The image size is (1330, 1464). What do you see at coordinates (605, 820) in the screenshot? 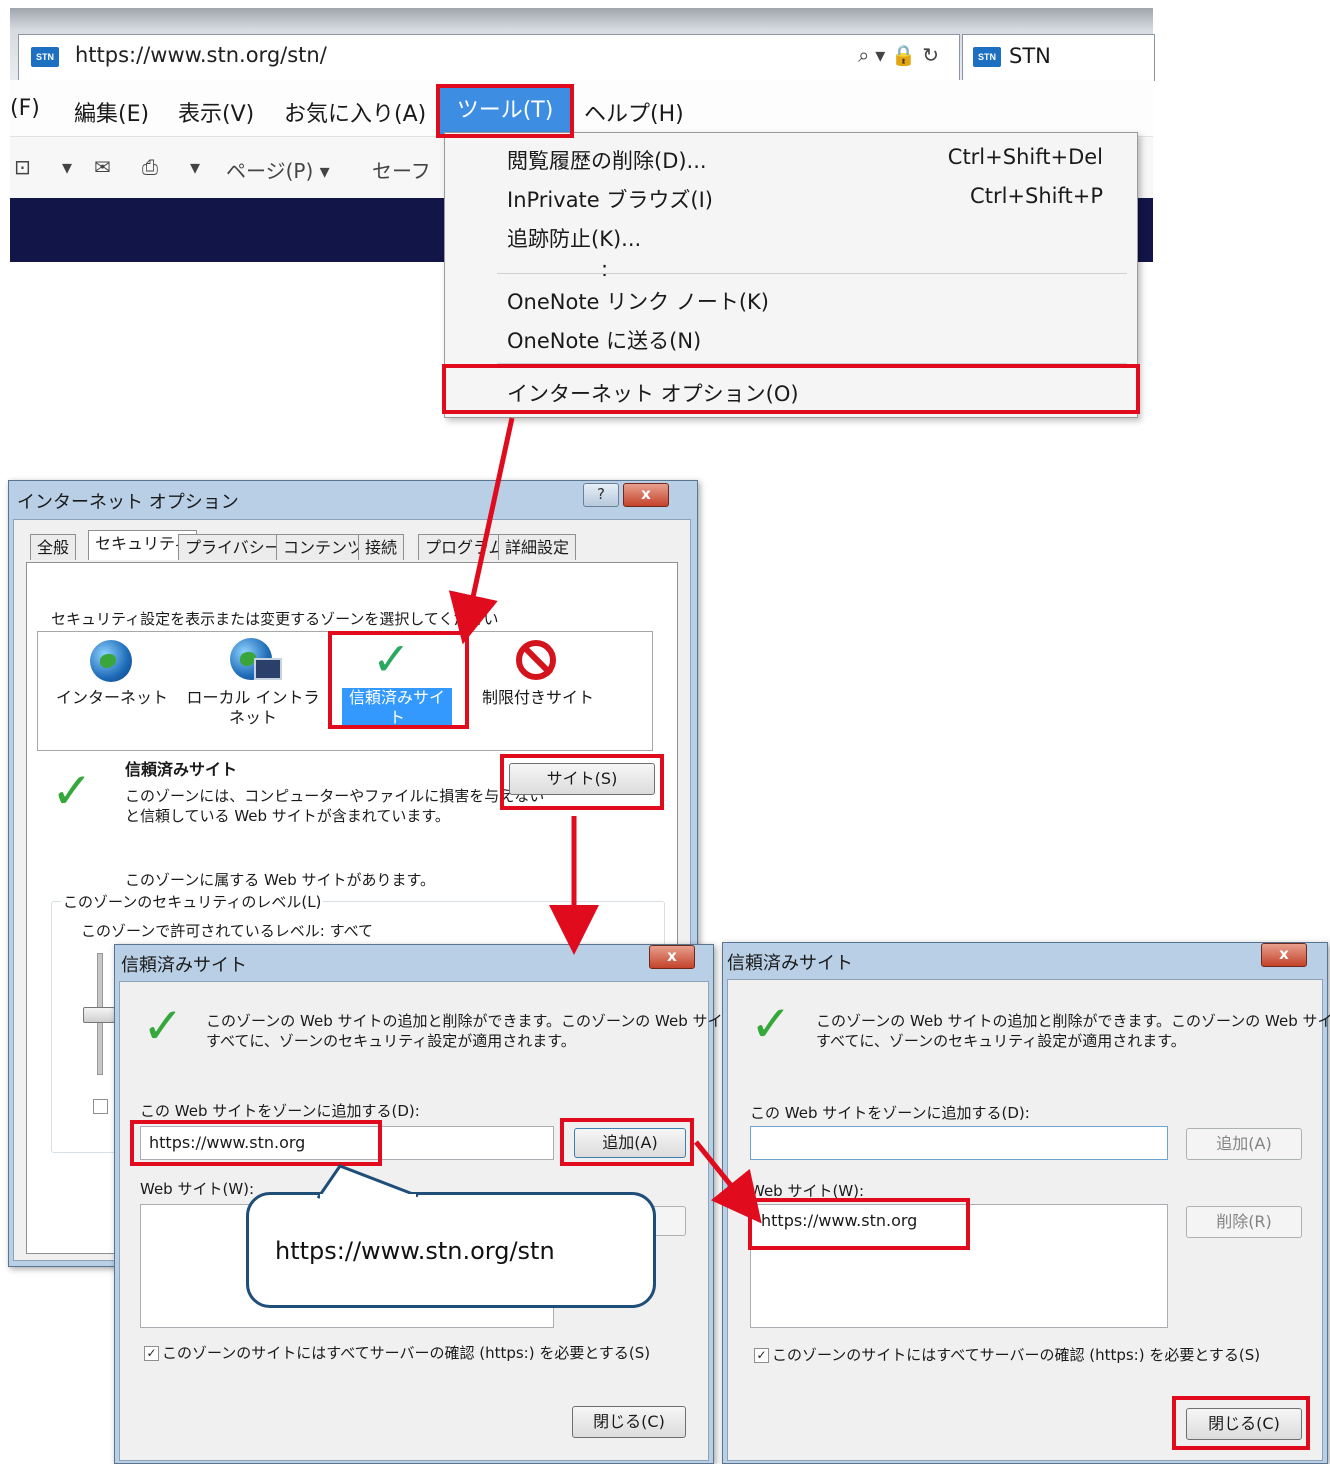
I see `flow-arrows` at bounding box center [605, 820].